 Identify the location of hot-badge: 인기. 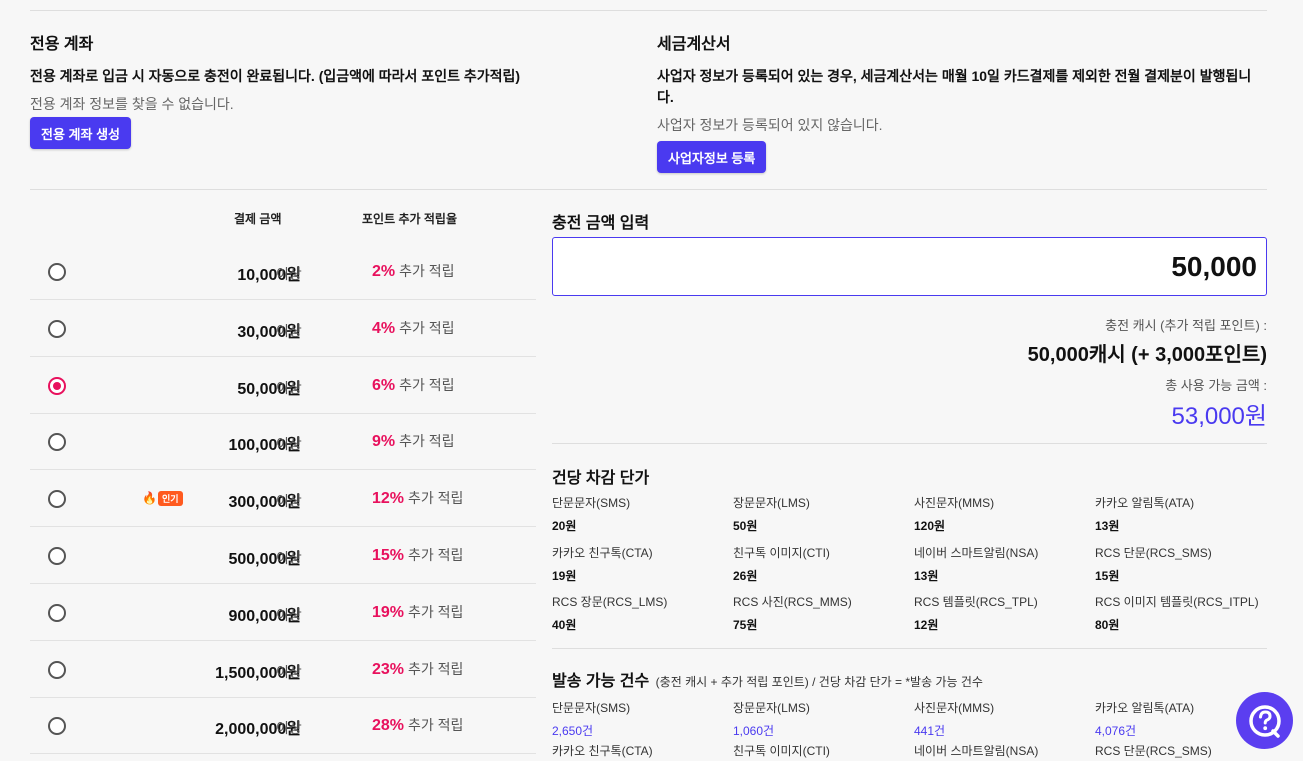
(170, 499).